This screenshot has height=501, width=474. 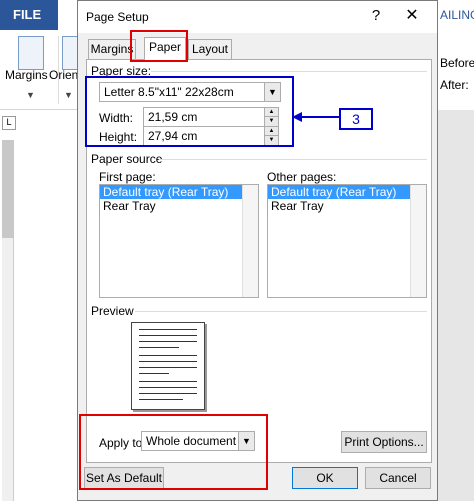 What do you see at coordinates (112, 49) in the screenshot?
I see `tab-margins: Margins` at bounding box center [112, 49].